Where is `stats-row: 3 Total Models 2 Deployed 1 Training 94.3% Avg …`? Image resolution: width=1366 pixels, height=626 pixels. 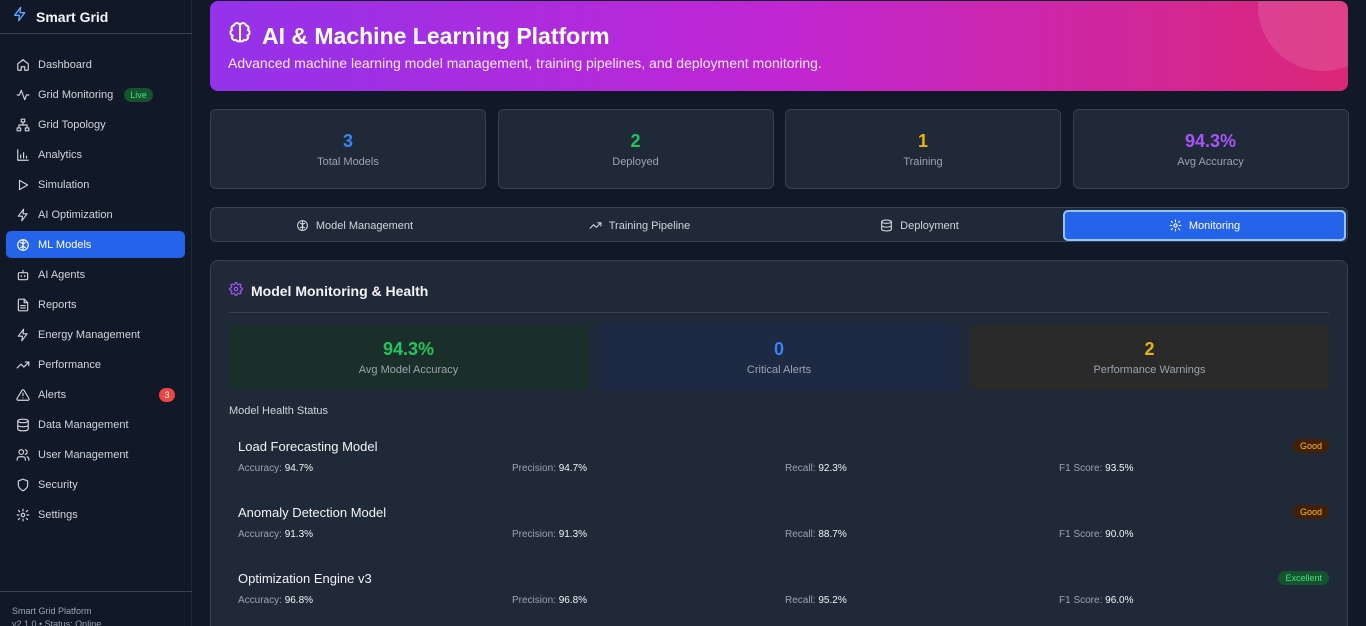 stats-row: 3 Total Models 2 Deployed 1 Training 94.3% Avg … is located at coordinates (779, 149).